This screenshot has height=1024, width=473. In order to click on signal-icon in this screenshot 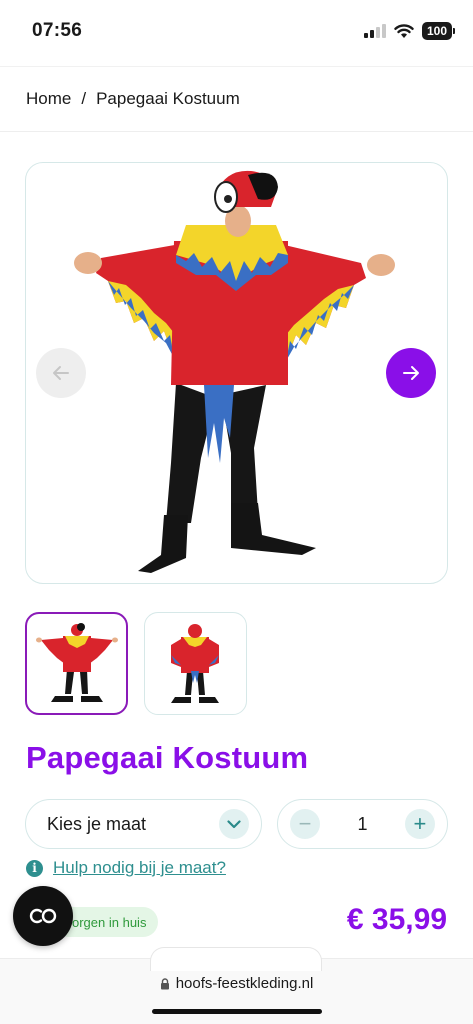, I will do `click(375, 31)`.